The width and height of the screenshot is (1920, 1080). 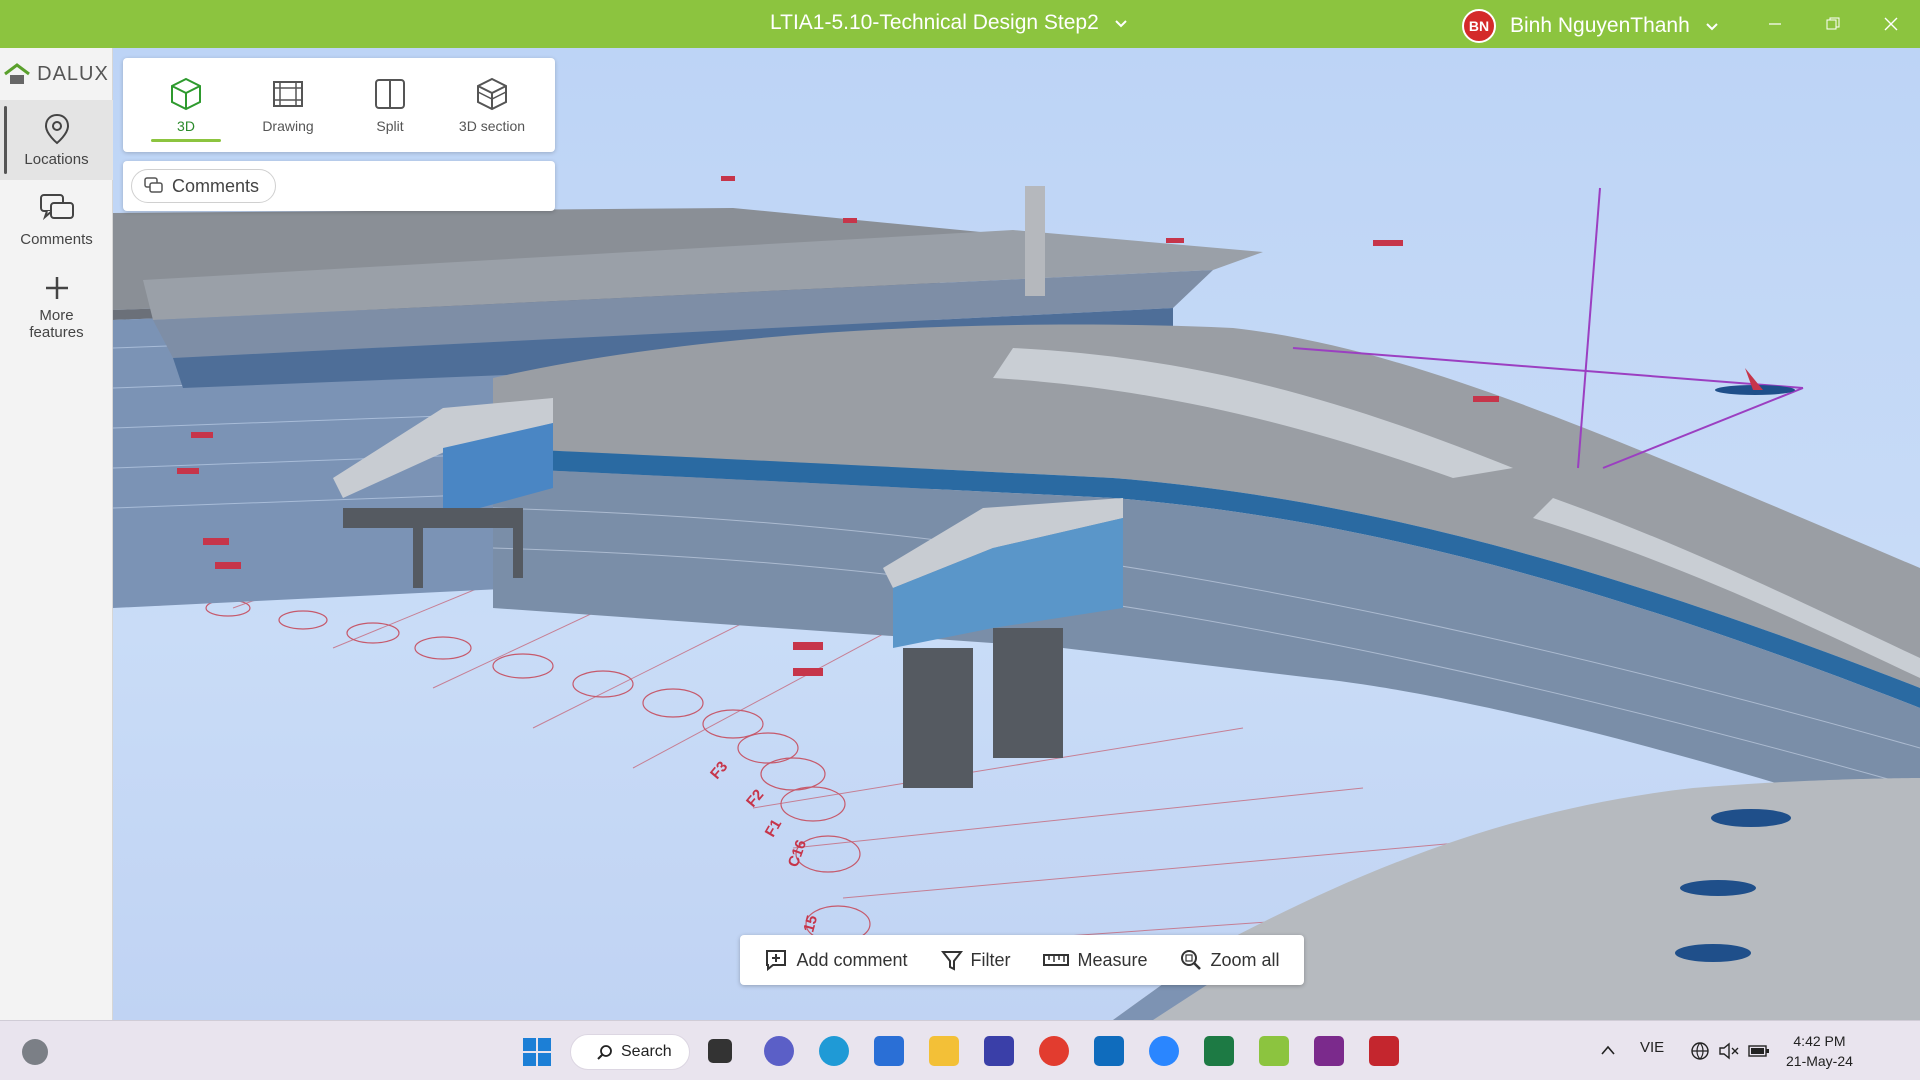 I want to click on close-button, so click(x=1891, y=24).